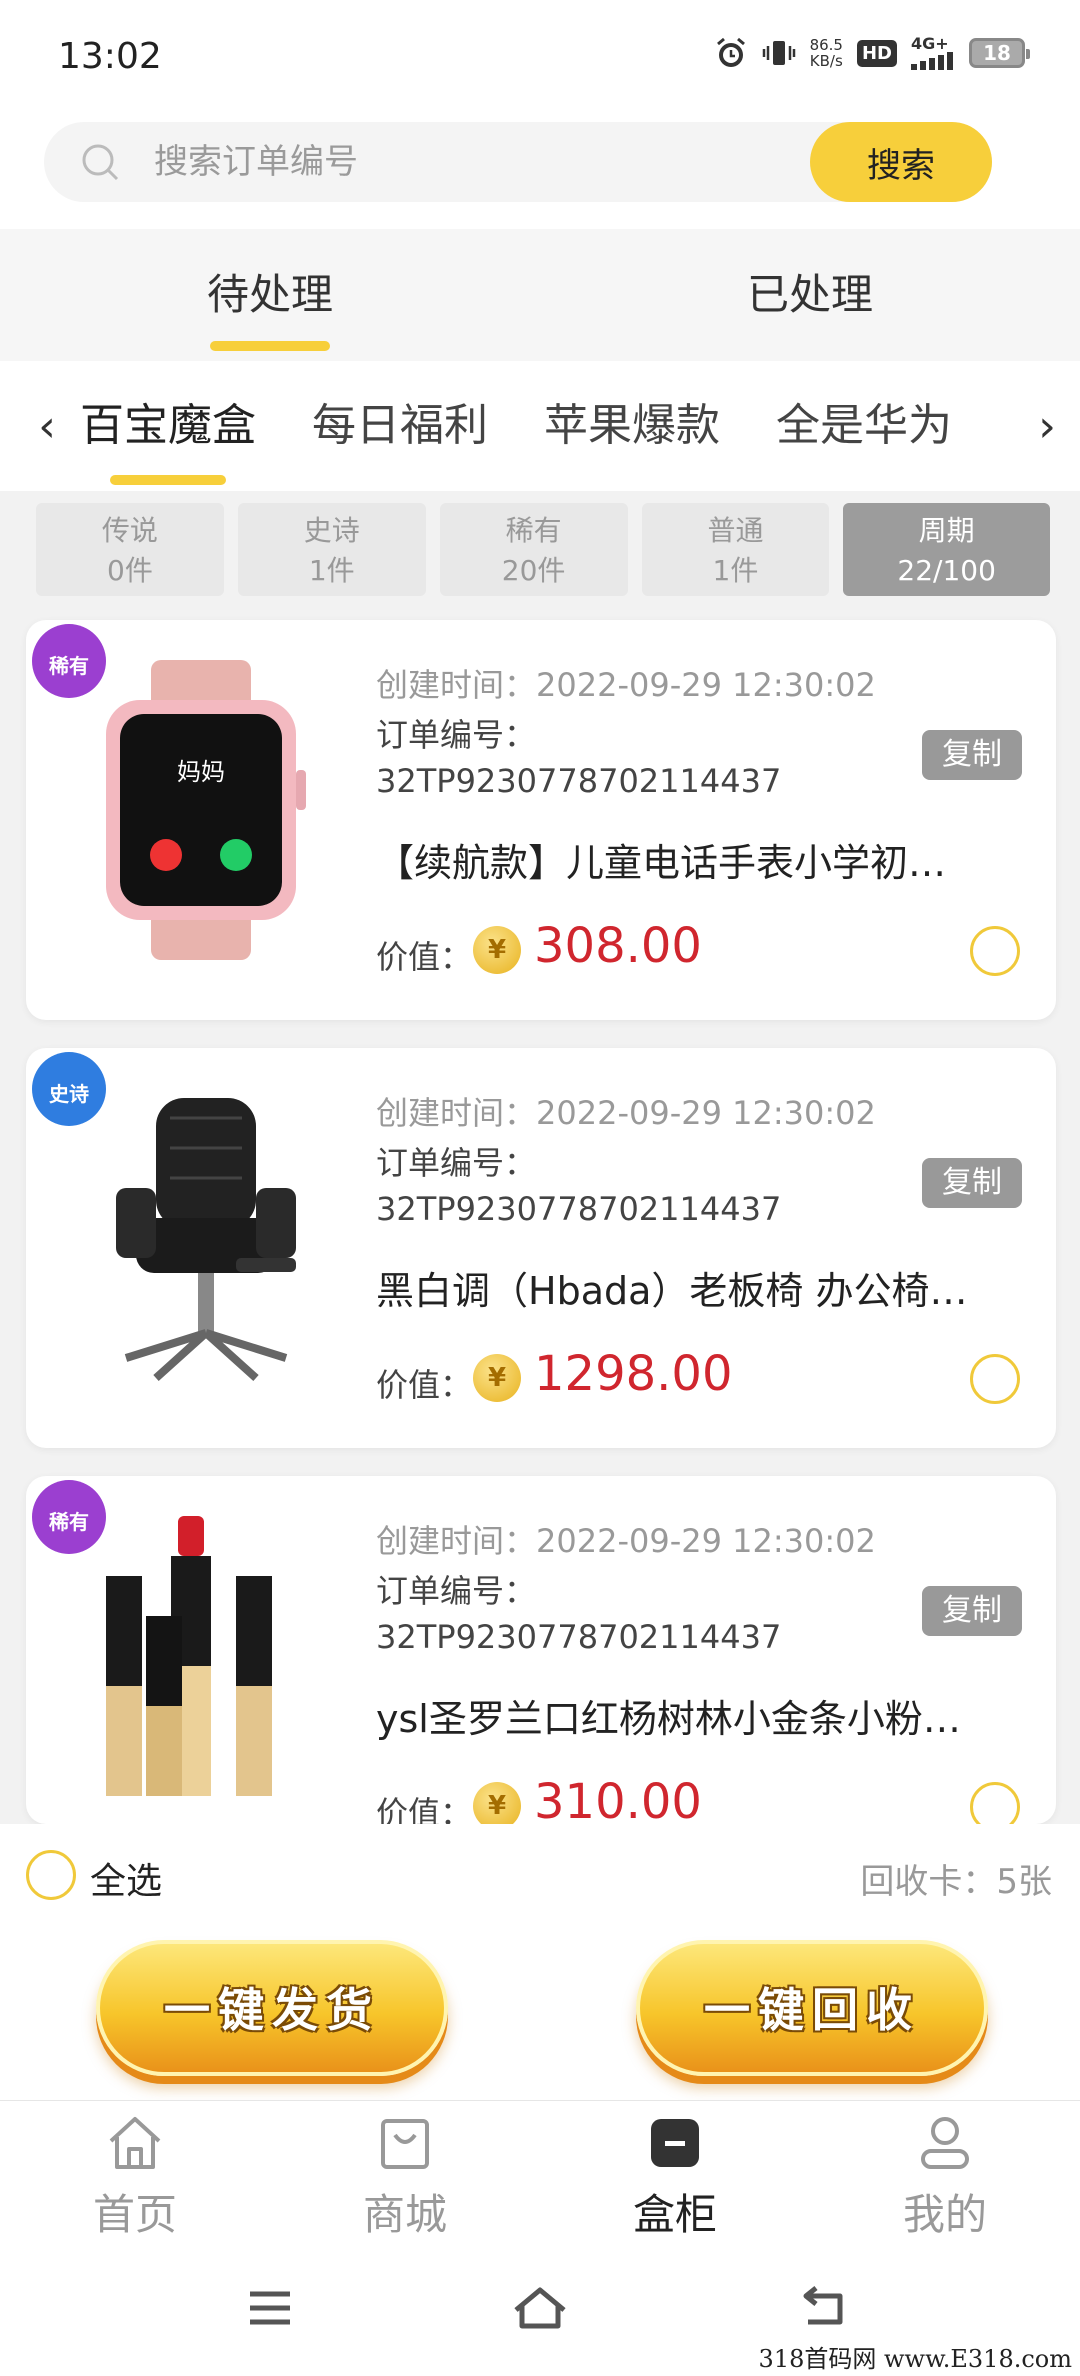  Describe the element at coordinates (618, 1799) in the screenshot. I see `price: 310.00` at that location.